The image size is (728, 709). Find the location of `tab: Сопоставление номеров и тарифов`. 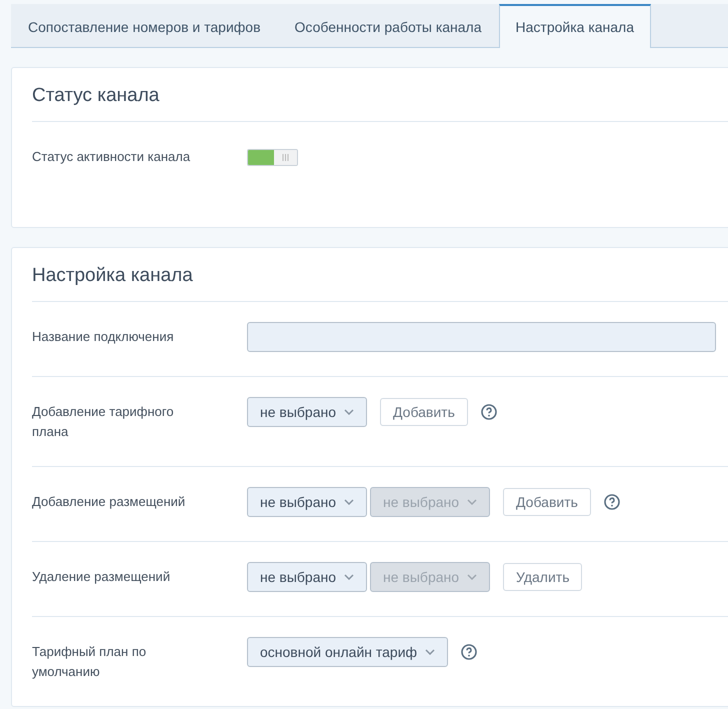

tab: Сопоставление номеров и тарифов is located at coordinates (144, 25).